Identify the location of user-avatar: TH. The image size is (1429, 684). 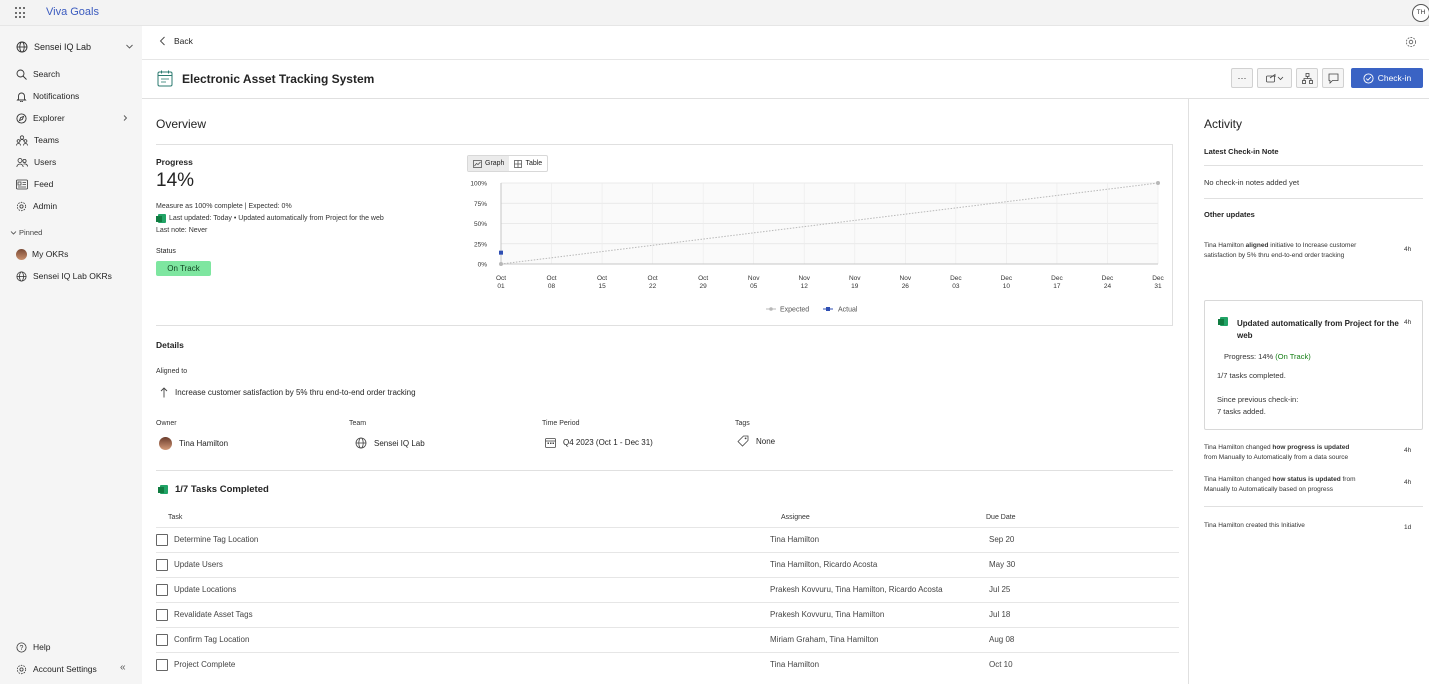
(1420, 13).